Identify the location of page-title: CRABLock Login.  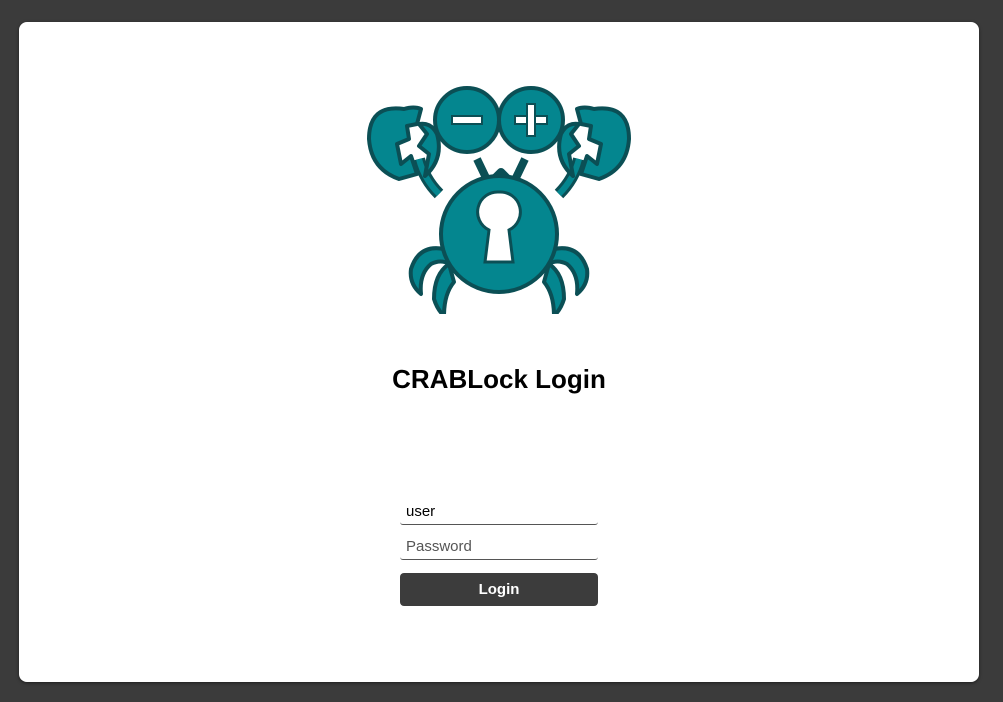
(499, 379).